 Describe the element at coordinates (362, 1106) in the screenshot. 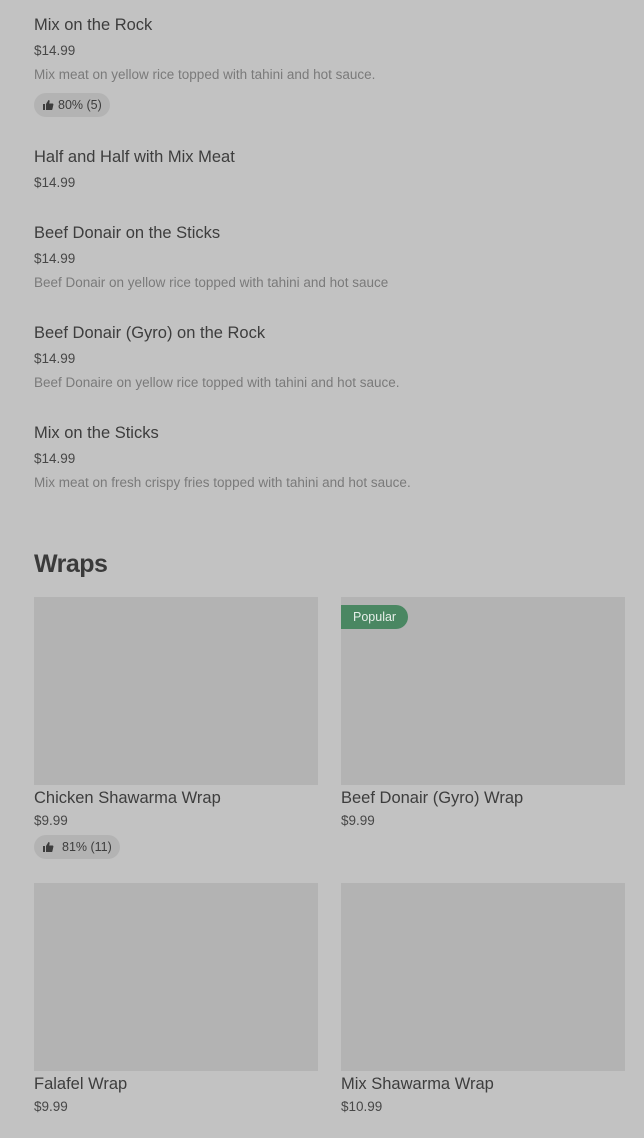

I see `item-price: $10.99` at that location.